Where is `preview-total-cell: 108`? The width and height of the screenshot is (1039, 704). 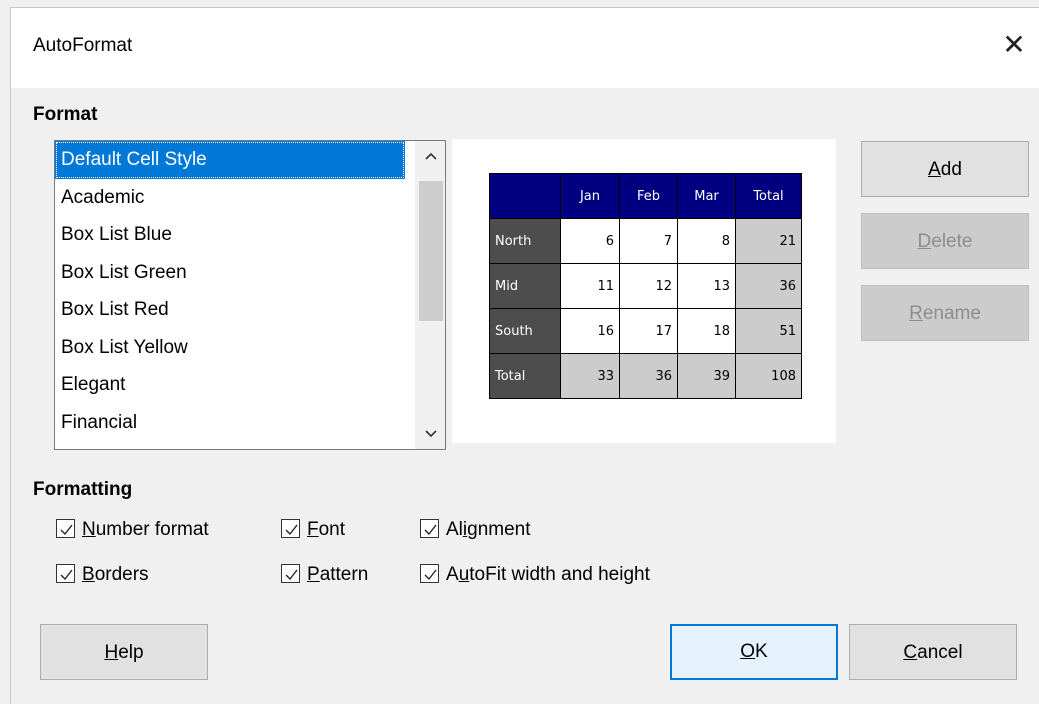 preview-total-cell: 108 is located at coordinates (768, 376).